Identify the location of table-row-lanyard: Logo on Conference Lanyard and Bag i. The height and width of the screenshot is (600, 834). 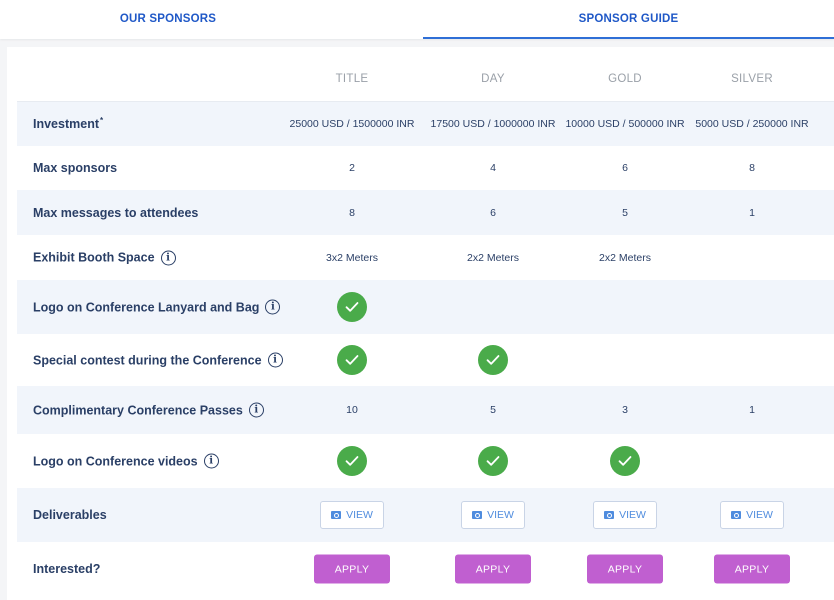
(425, 307).